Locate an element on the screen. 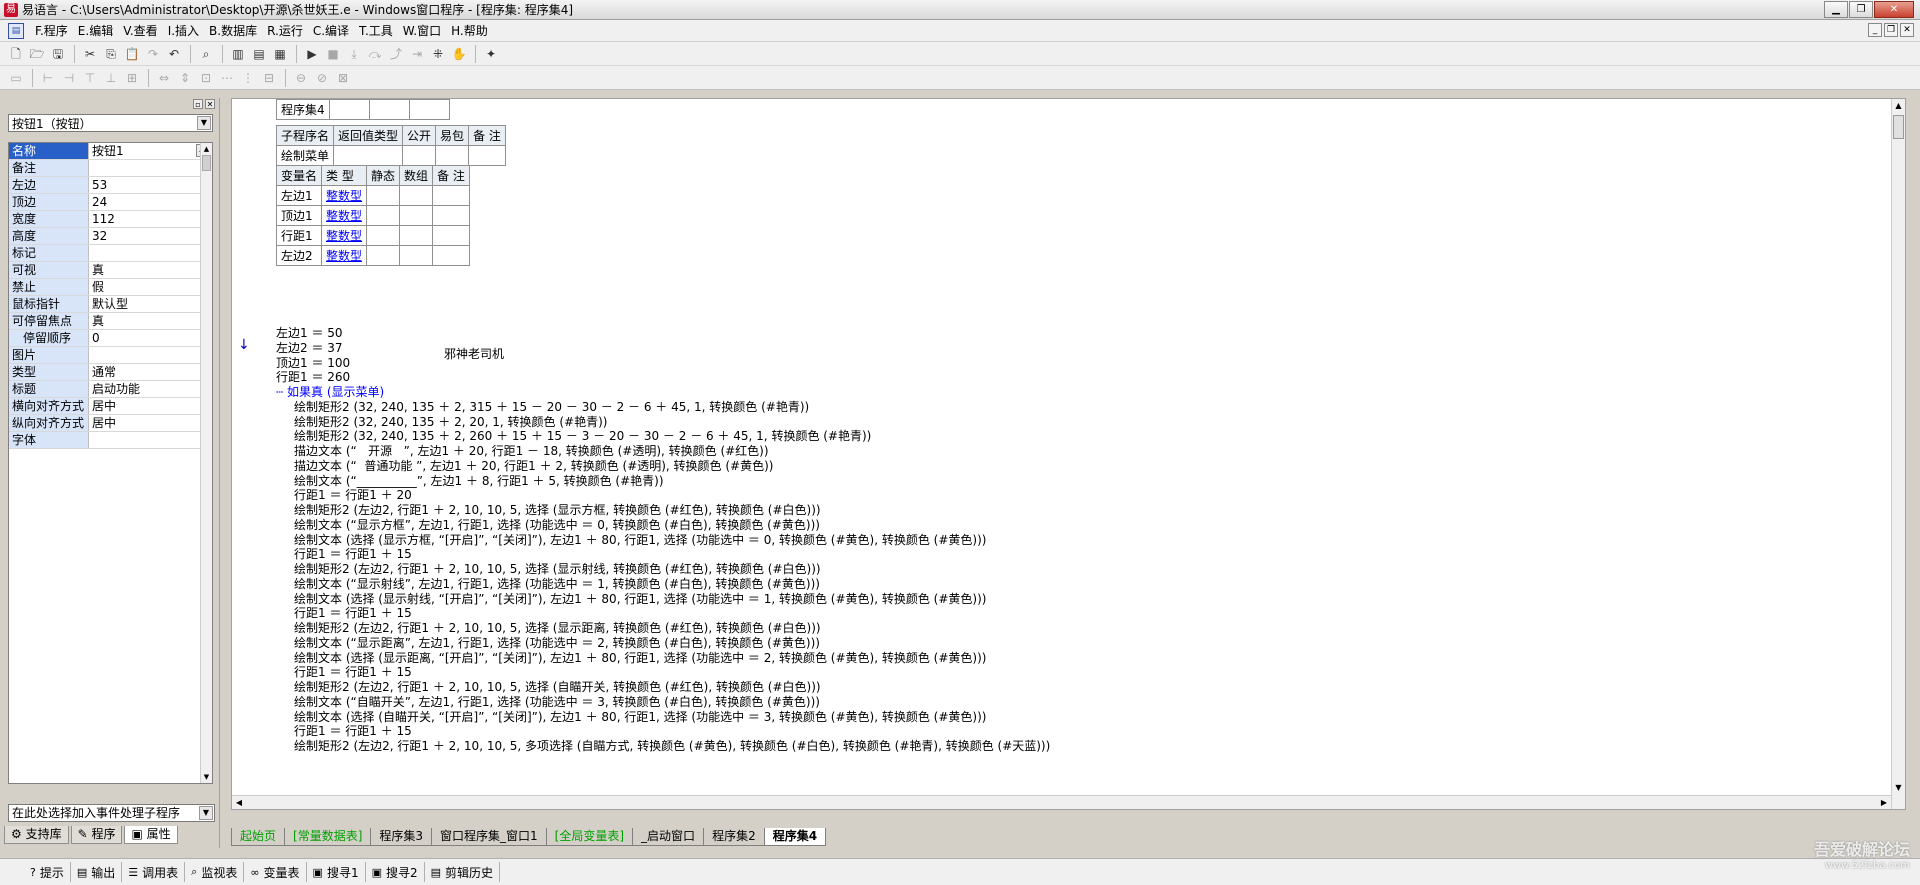  toggle-breakpoint-icon: ⁜ is located at coordinates (438, 54).